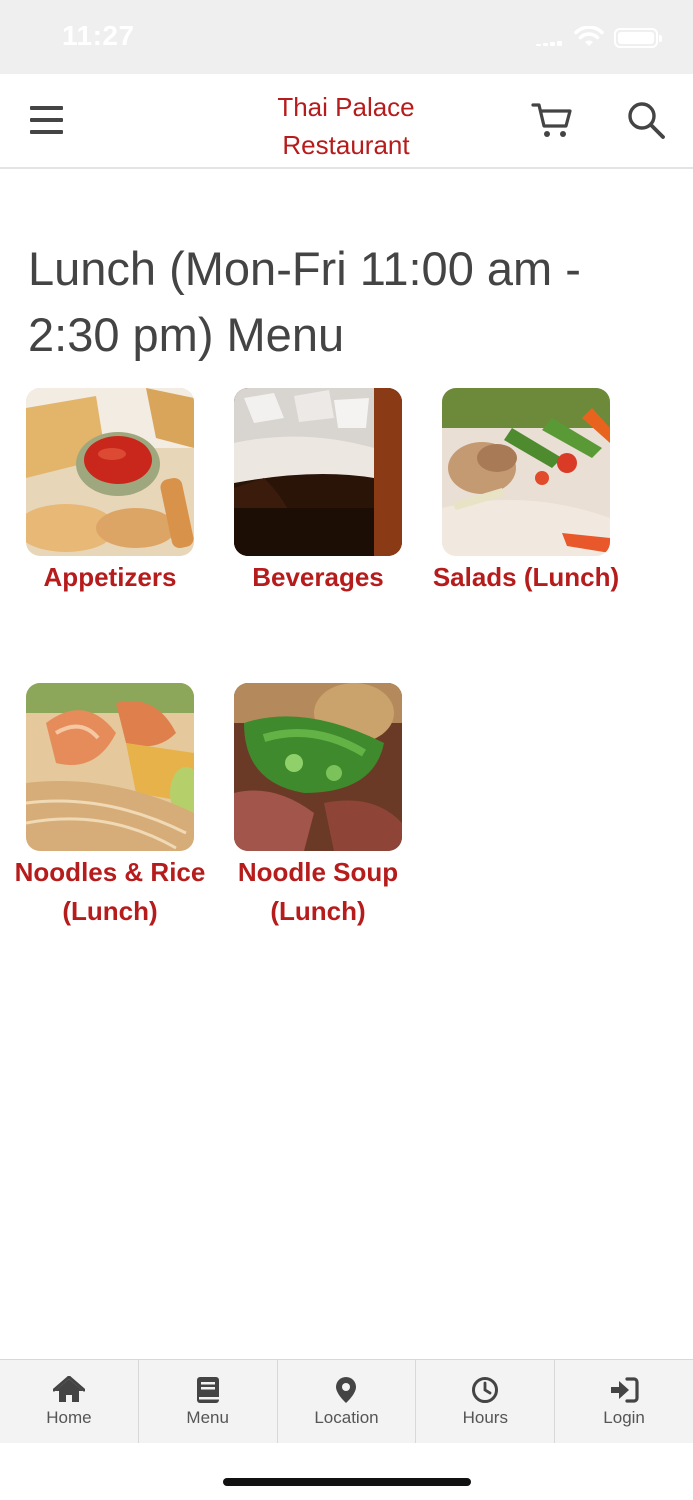 This screenshot has width=693, height=1500. Describe the element at coordinates (346, 1417) in the screenshot. I see `nav-label: Location` at that location.